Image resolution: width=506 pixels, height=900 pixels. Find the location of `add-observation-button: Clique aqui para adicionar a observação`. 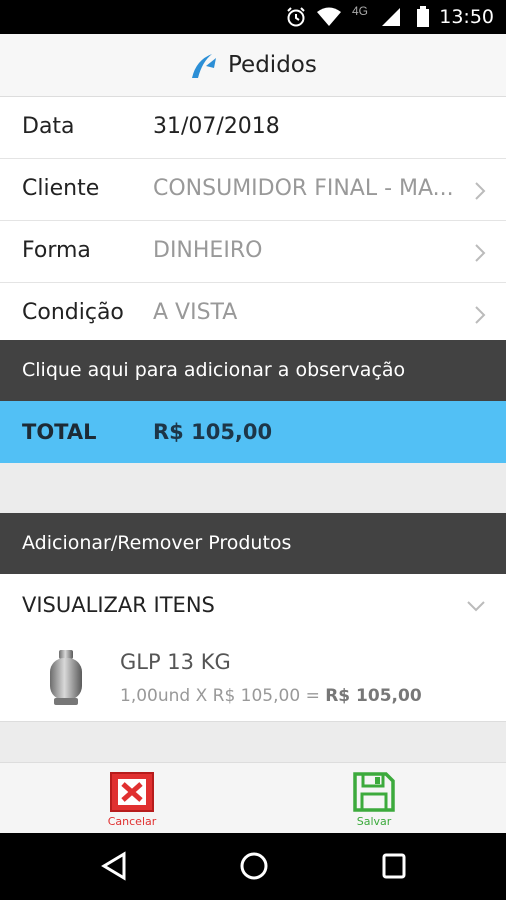

add-observation-button: Clique aqui para adicionar a observação is located at coordinates (253, 370).